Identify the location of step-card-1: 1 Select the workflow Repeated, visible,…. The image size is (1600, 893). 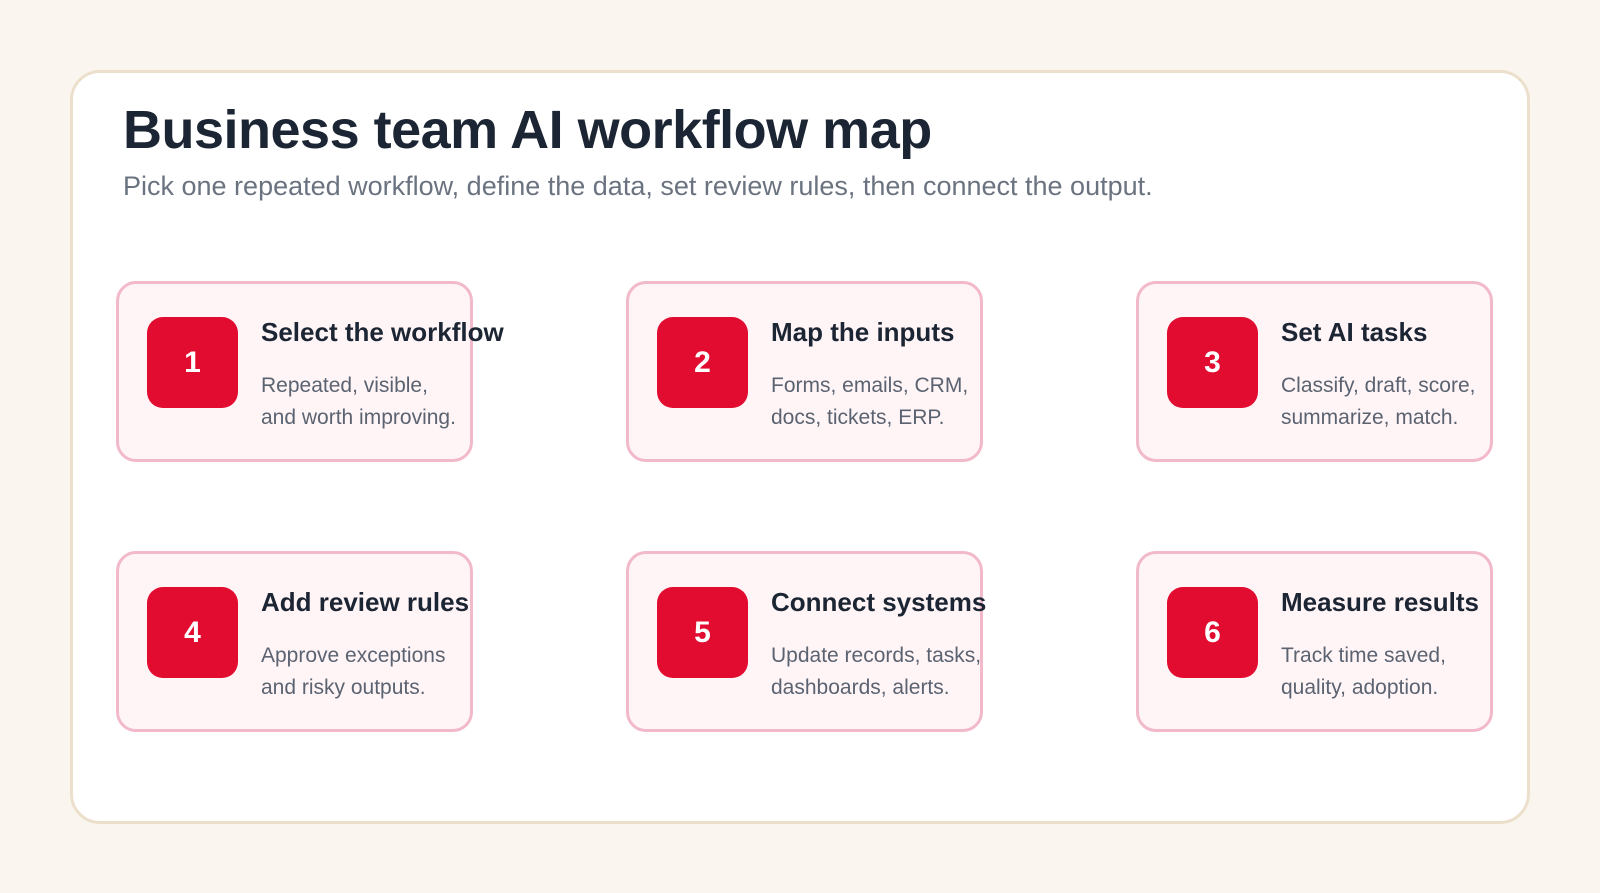
(310, 371).